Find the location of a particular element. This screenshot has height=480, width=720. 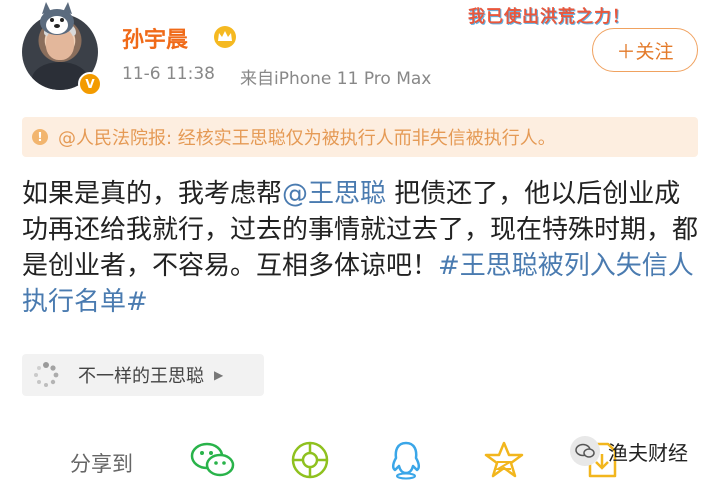

post-time: 11-6 11:38 is located at coordinates (168, 74).